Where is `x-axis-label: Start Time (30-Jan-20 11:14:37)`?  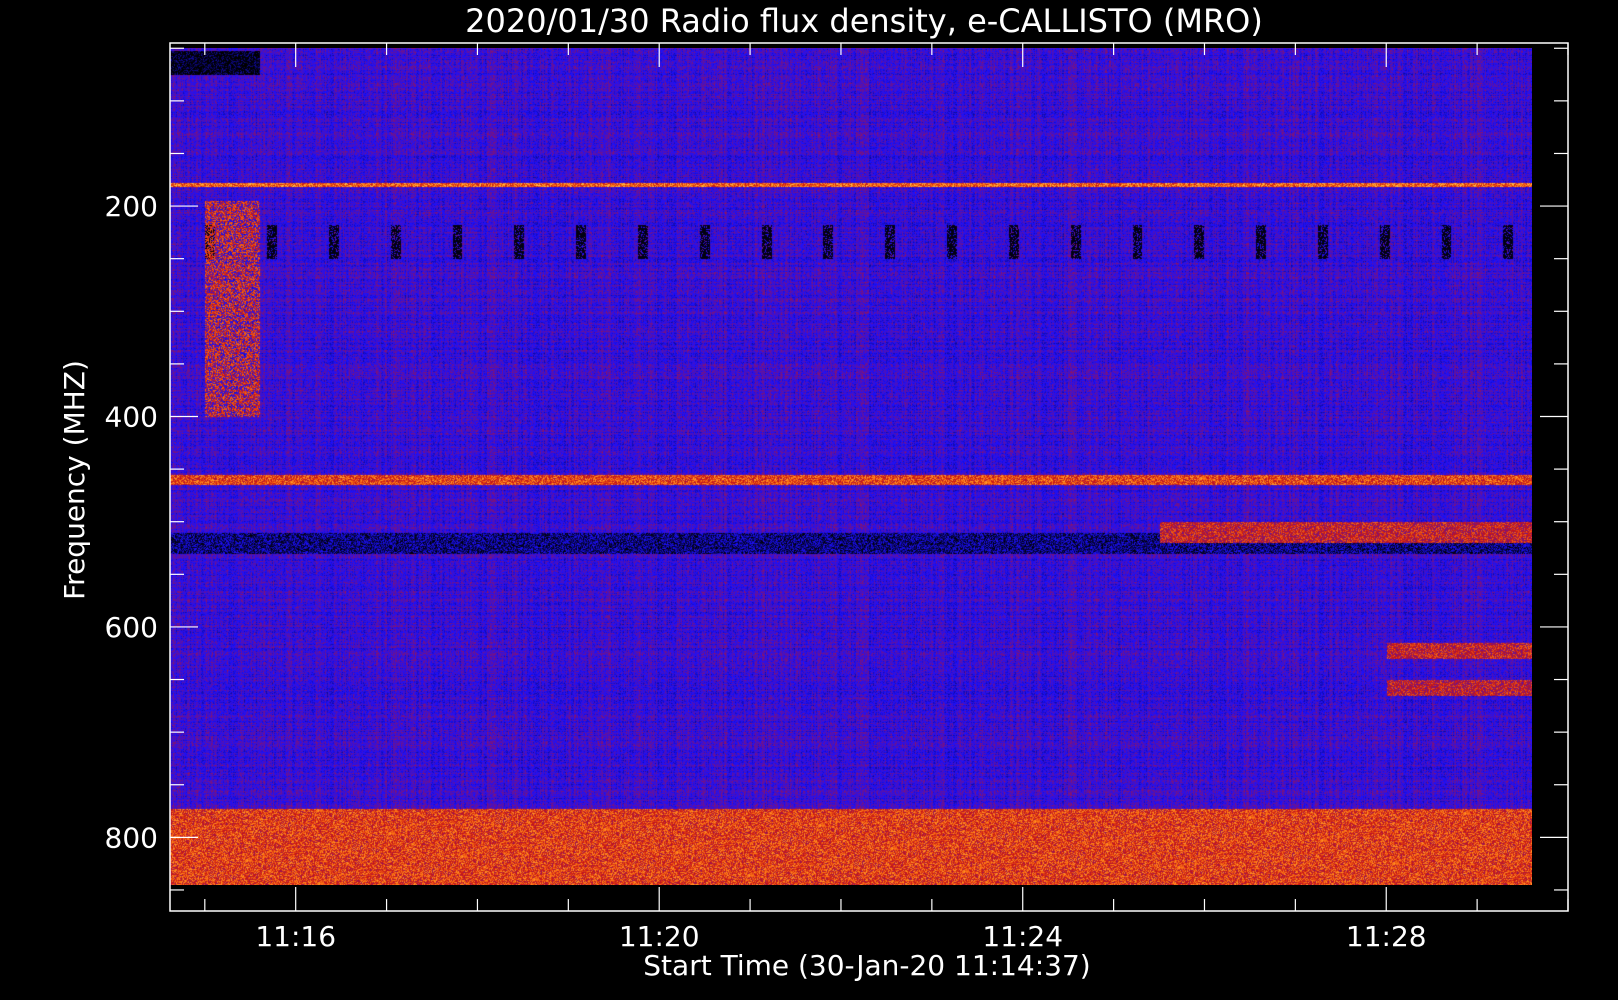
x-axis-label: Start Time (30-Jan-20 11:14:37) is located at coordinates (866, 965).